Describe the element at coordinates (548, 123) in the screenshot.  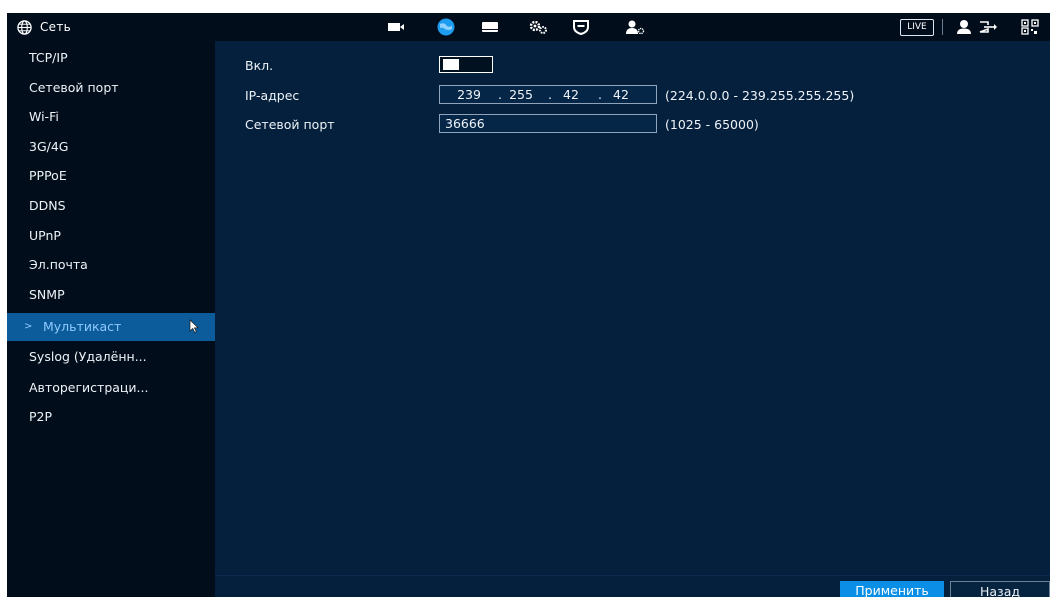
I see `network-port-input: 36666` at that location.